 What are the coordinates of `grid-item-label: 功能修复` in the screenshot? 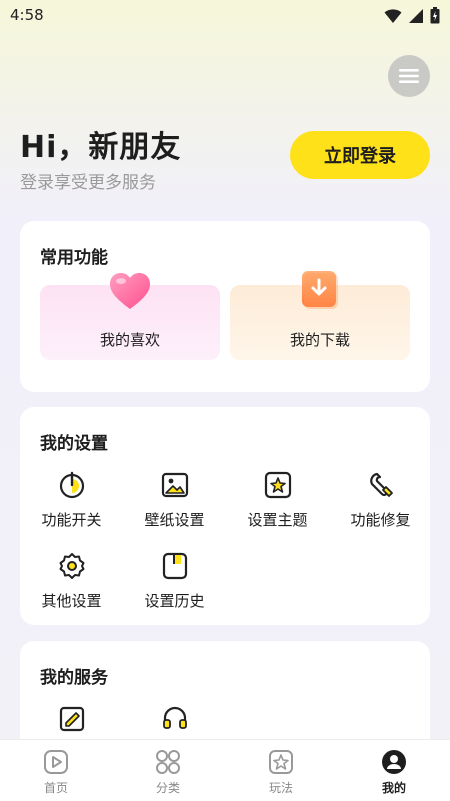 It's located at (380, 520).